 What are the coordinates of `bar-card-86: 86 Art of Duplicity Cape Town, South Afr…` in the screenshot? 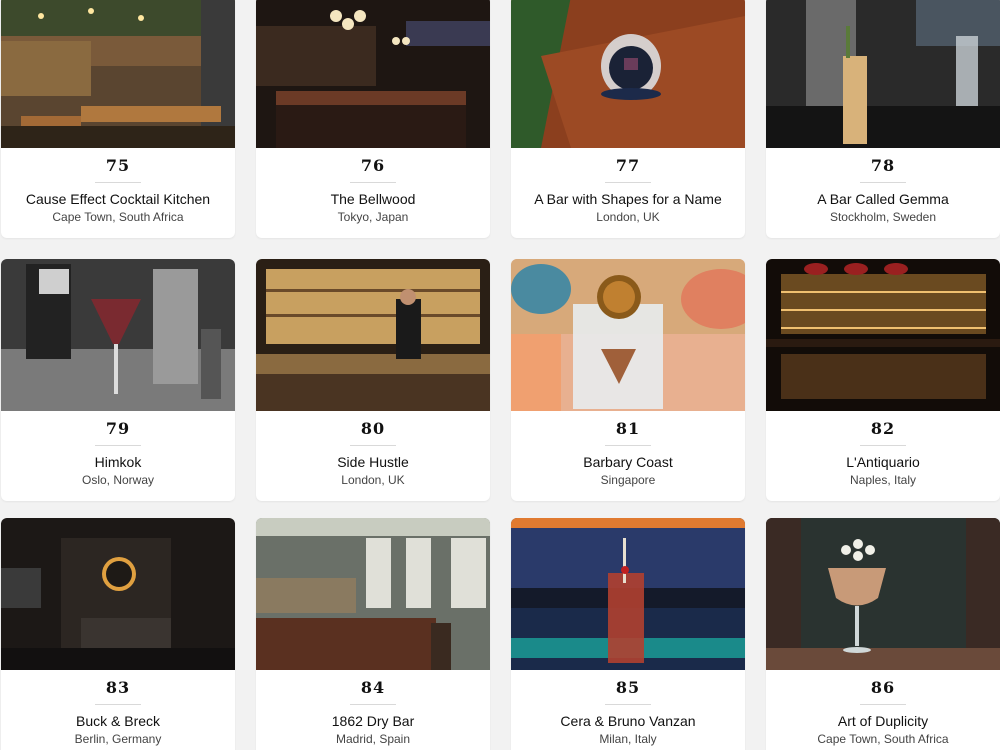 It's located at (883, 634).